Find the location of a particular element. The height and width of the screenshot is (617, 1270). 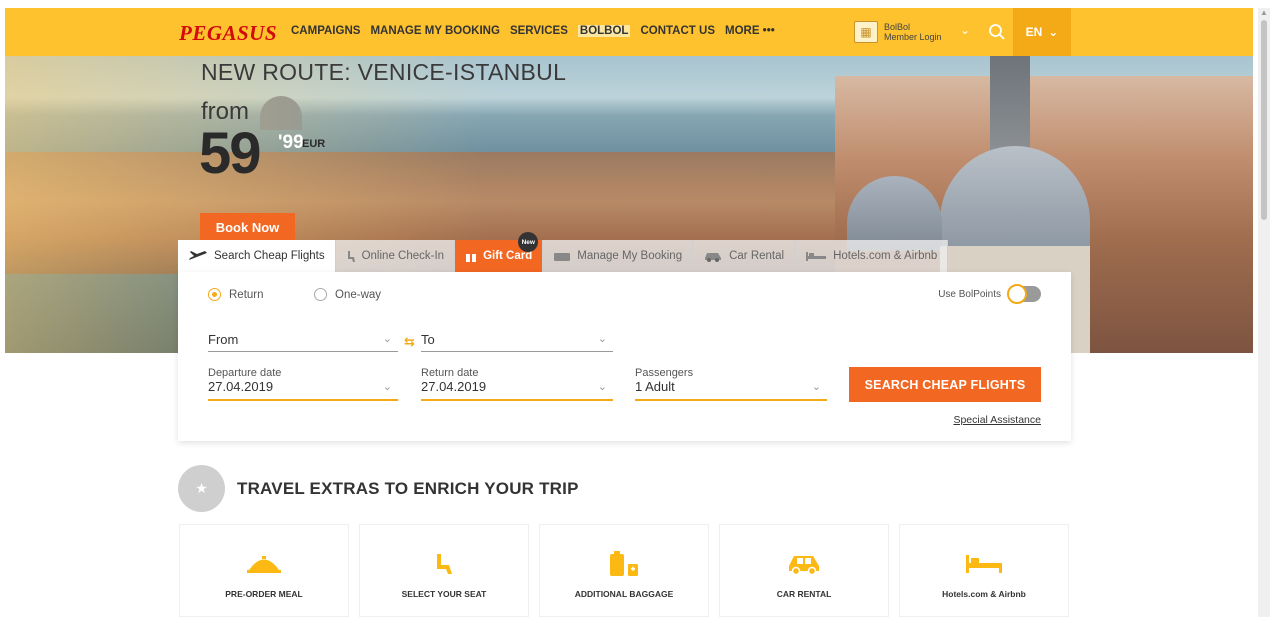

extra-card-select-seat: SELECT YOUR SEAT is located at coordinates (444, 570).